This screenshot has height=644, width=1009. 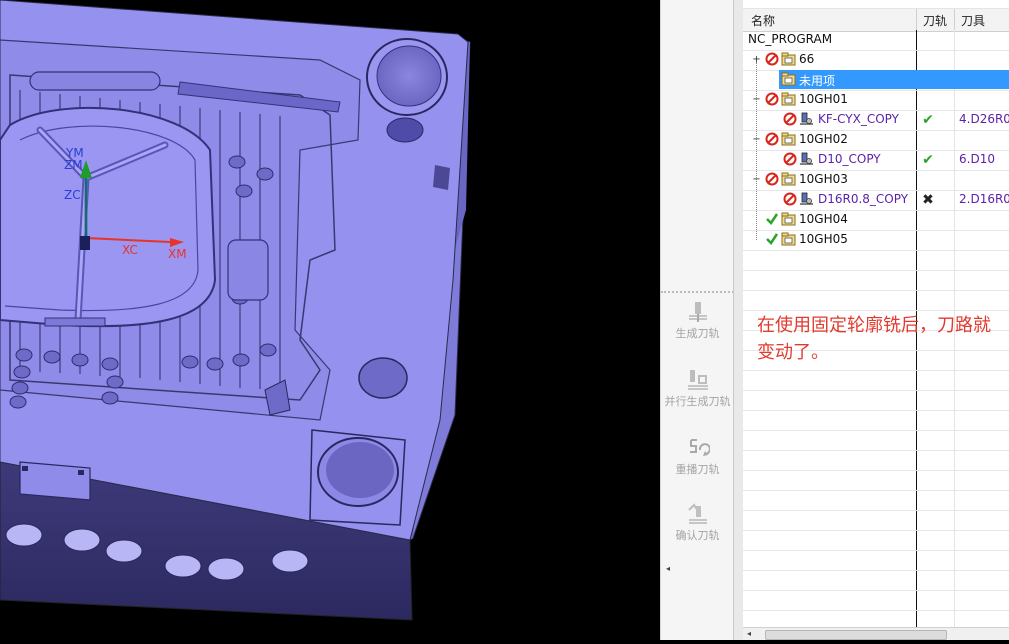 I want to click on generate-toolpath-button: 生成刀轨, so click(x=697, y=321).